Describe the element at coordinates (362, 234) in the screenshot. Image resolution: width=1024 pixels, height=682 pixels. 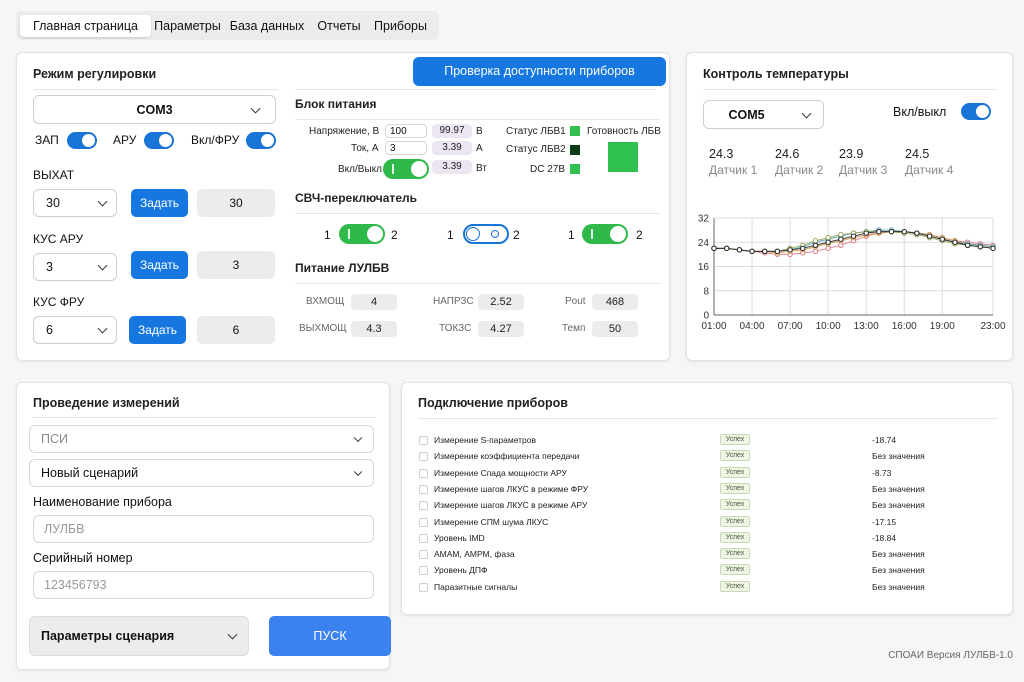
I see `switch1-toggle` at that location.